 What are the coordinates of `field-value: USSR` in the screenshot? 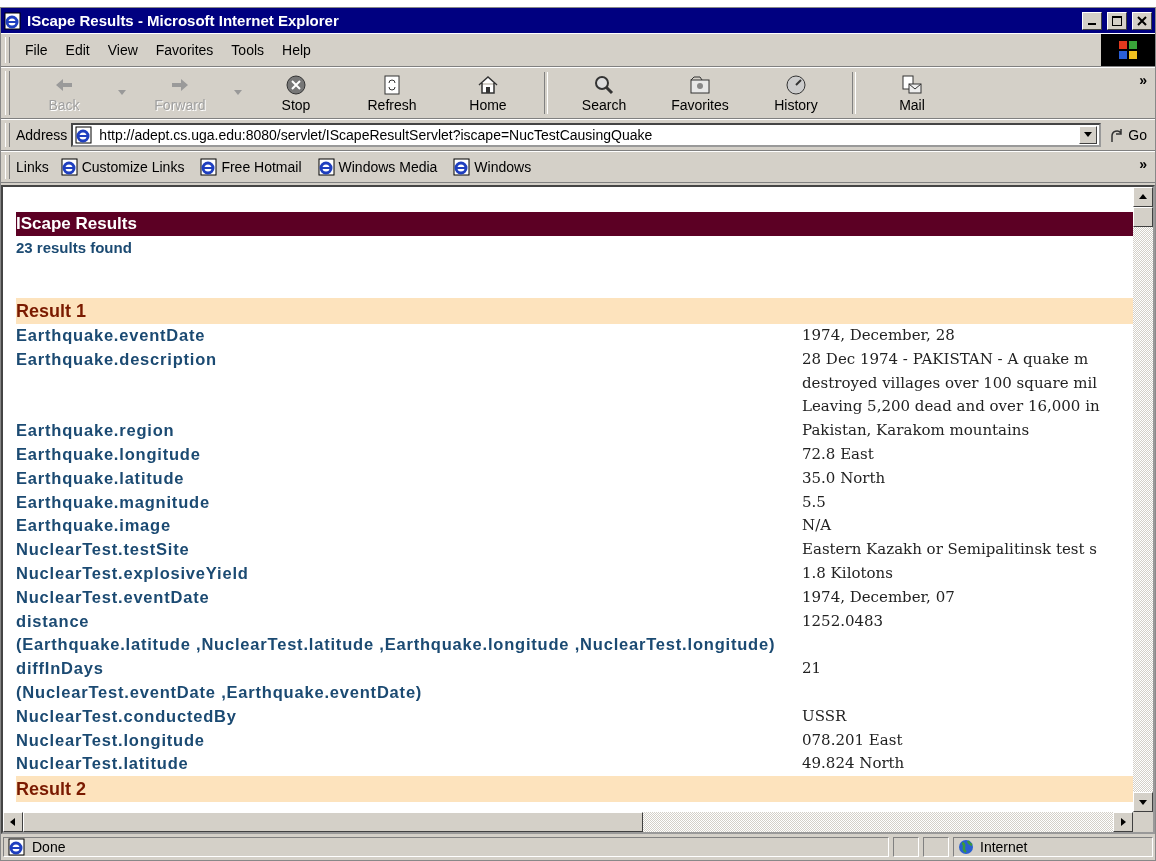 It's located at (825, 716).